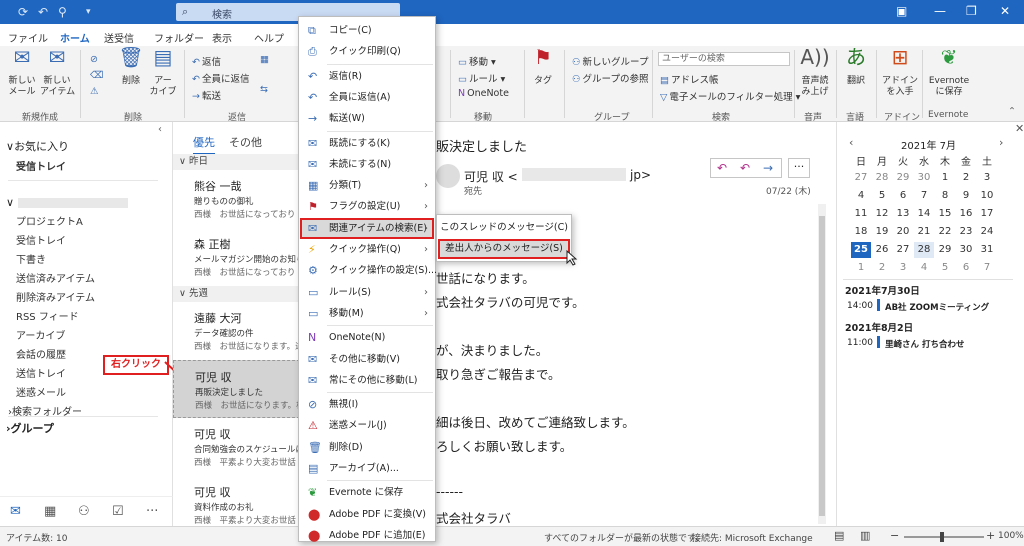 This screenshot has width=1024, height=546. What do you see at coordinates (610, 61) in the screenshot?
I see `new-group-button: ⚇ 新しいグループ` at bounding box center [610, 61].